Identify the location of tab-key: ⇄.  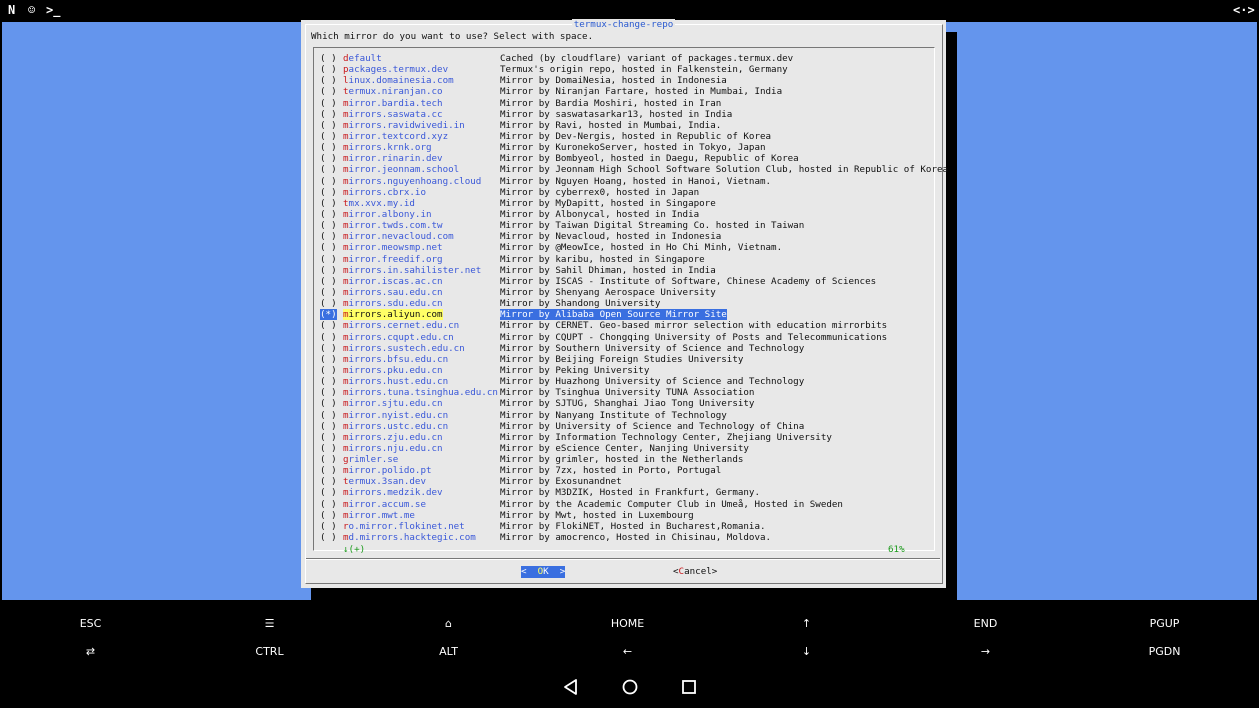
(90, 652).